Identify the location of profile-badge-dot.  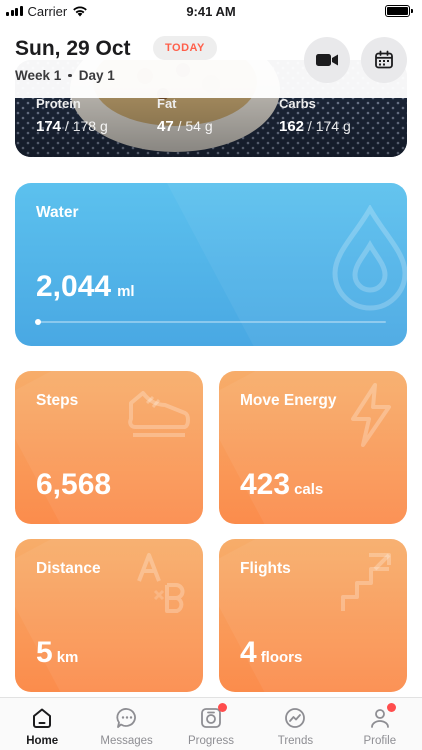
(391, 707).